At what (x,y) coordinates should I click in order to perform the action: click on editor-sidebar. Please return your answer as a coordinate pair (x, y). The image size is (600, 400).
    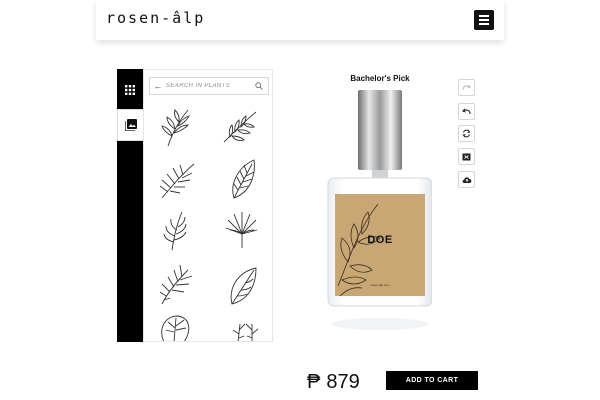
    Looking at the image, I should click on (130, 205).